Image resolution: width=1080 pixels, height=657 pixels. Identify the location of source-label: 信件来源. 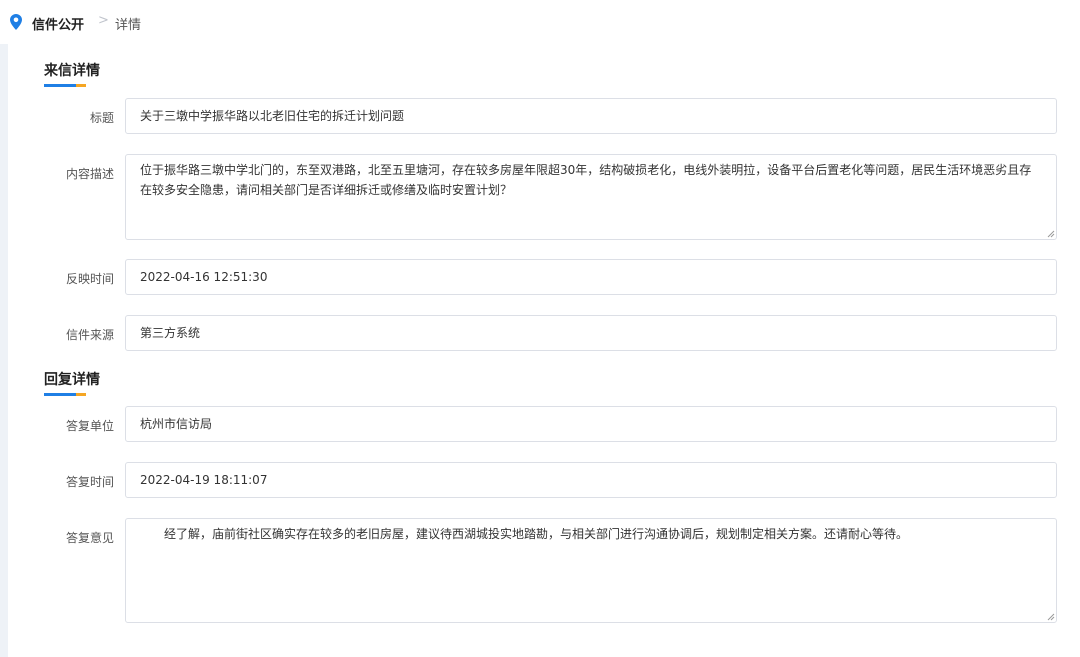
(89, 335).